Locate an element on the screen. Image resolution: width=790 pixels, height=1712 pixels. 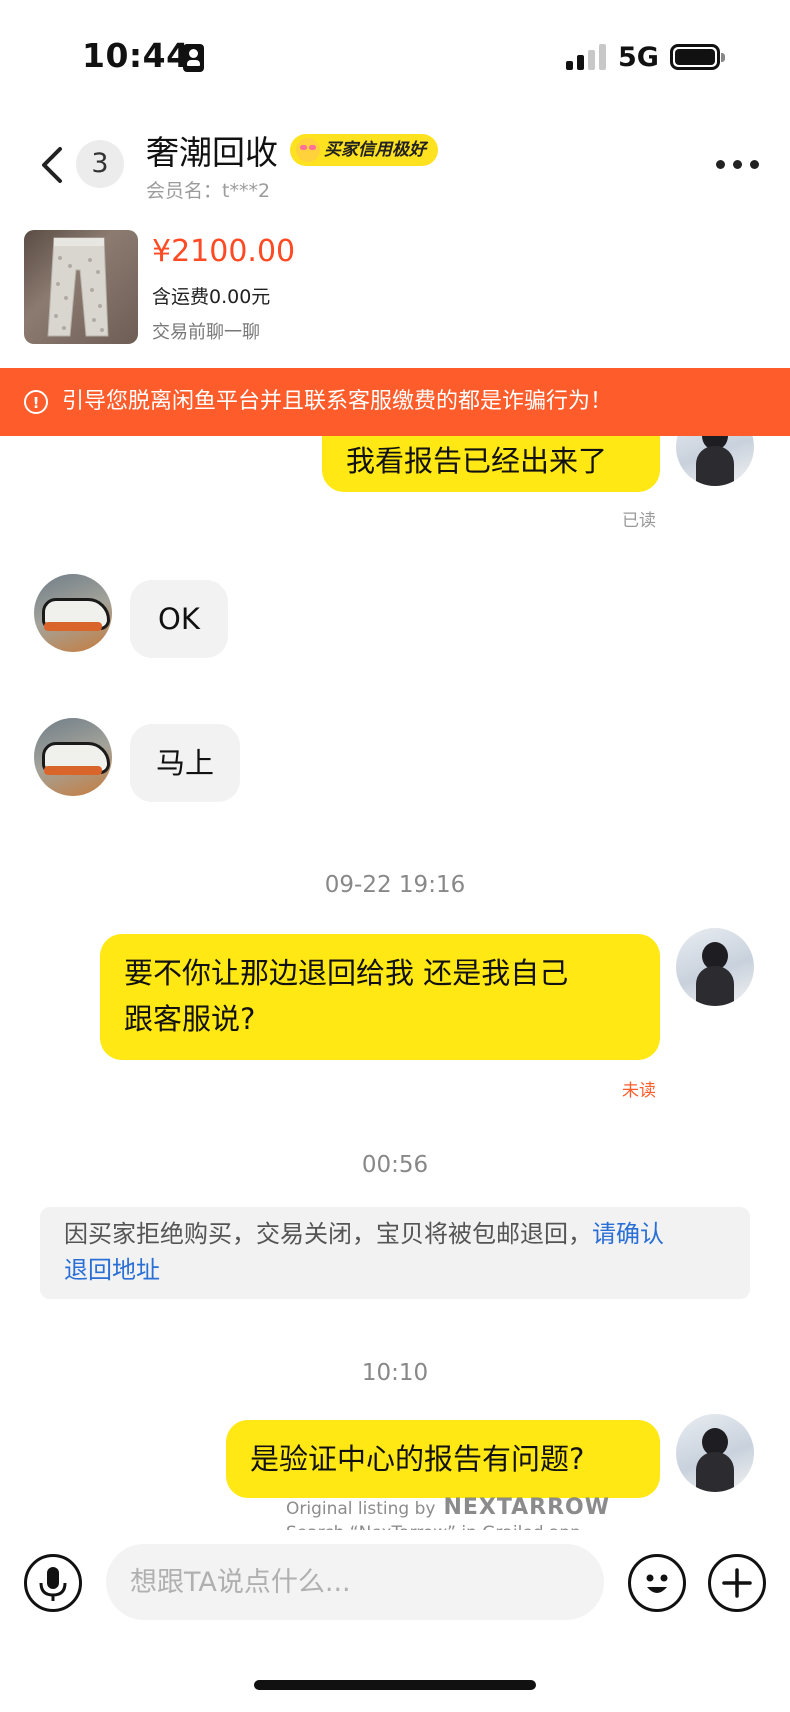
warning-text: 引导您脱离闲鱼平台并且联系客服缴费的都是诈骗行为！ is located at coordinates (337, 401).